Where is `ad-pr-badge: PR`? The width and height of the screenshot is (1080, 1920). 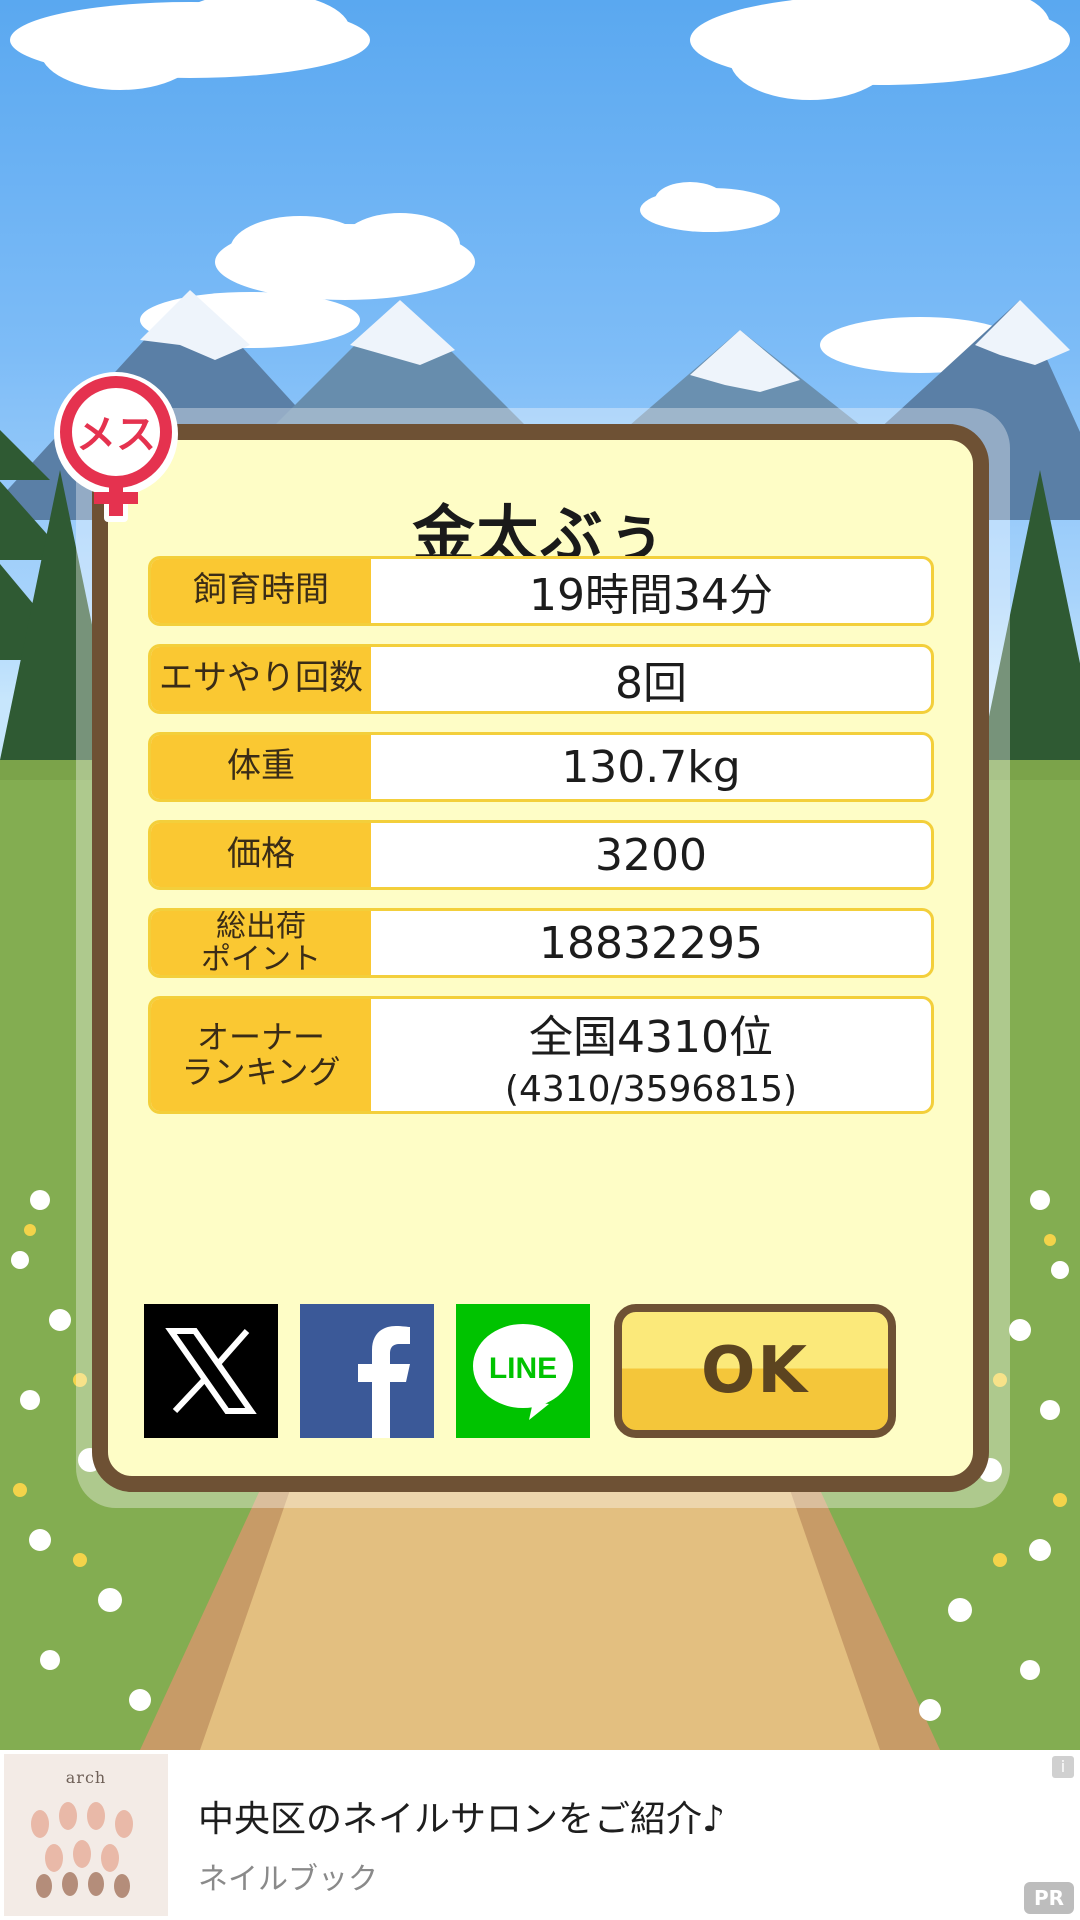
ad-pr-badge: PR is located at coordinates (1049, 1898).